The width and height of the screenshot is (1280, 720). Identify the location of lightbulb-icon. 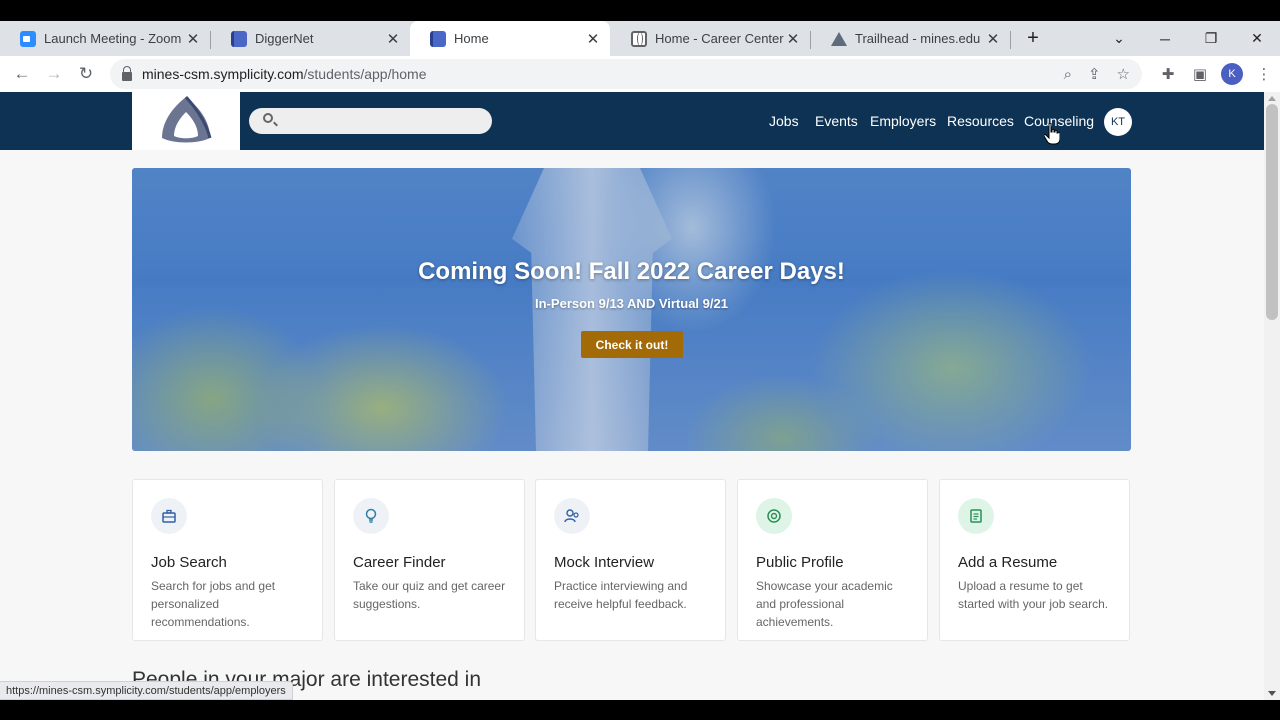
(371, 516).